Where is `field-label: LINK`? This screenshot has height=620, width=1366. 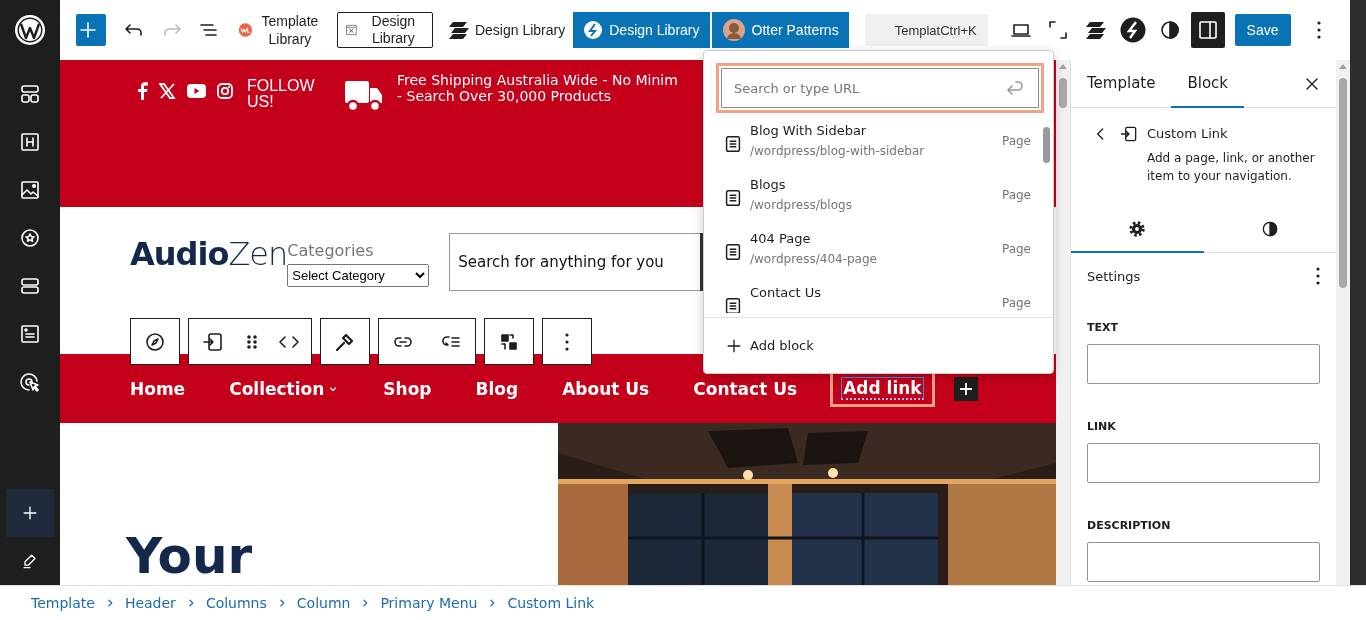 field-label: LINK is located at coordinates (1102, 426).